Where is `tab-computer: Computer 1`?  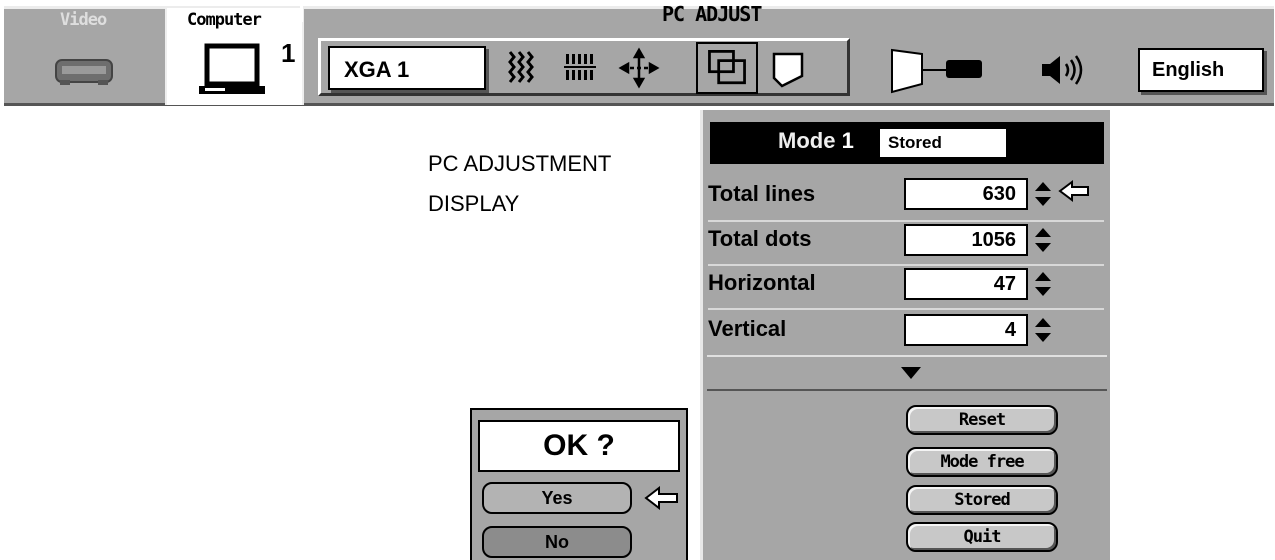 tab-computer: Computer 1 is located at coordinates (234, 56).